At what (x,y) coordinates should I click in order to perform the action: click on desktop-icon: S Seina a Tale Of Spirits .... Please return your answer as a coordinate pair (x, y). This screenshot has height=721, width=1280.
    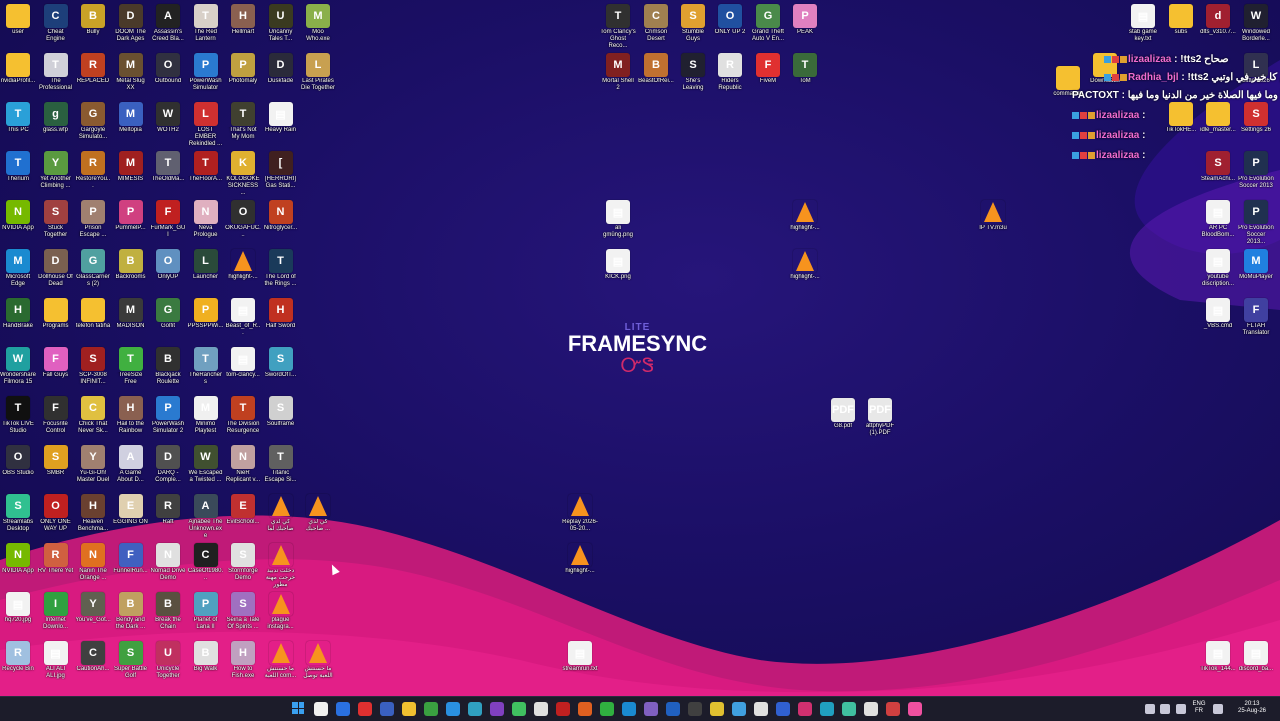
    Looking at the image, I should click on (243, 609).